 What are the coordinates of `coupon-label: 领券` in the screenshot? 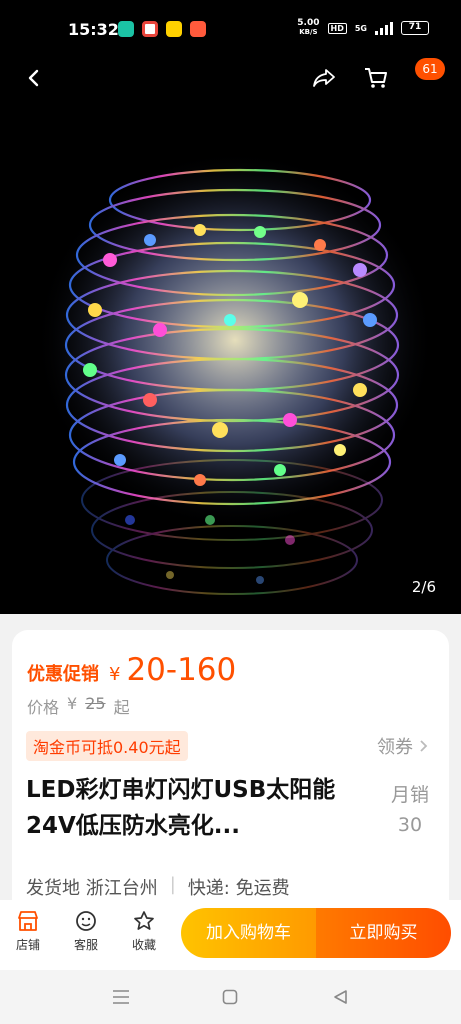 It's located at (395, 747).